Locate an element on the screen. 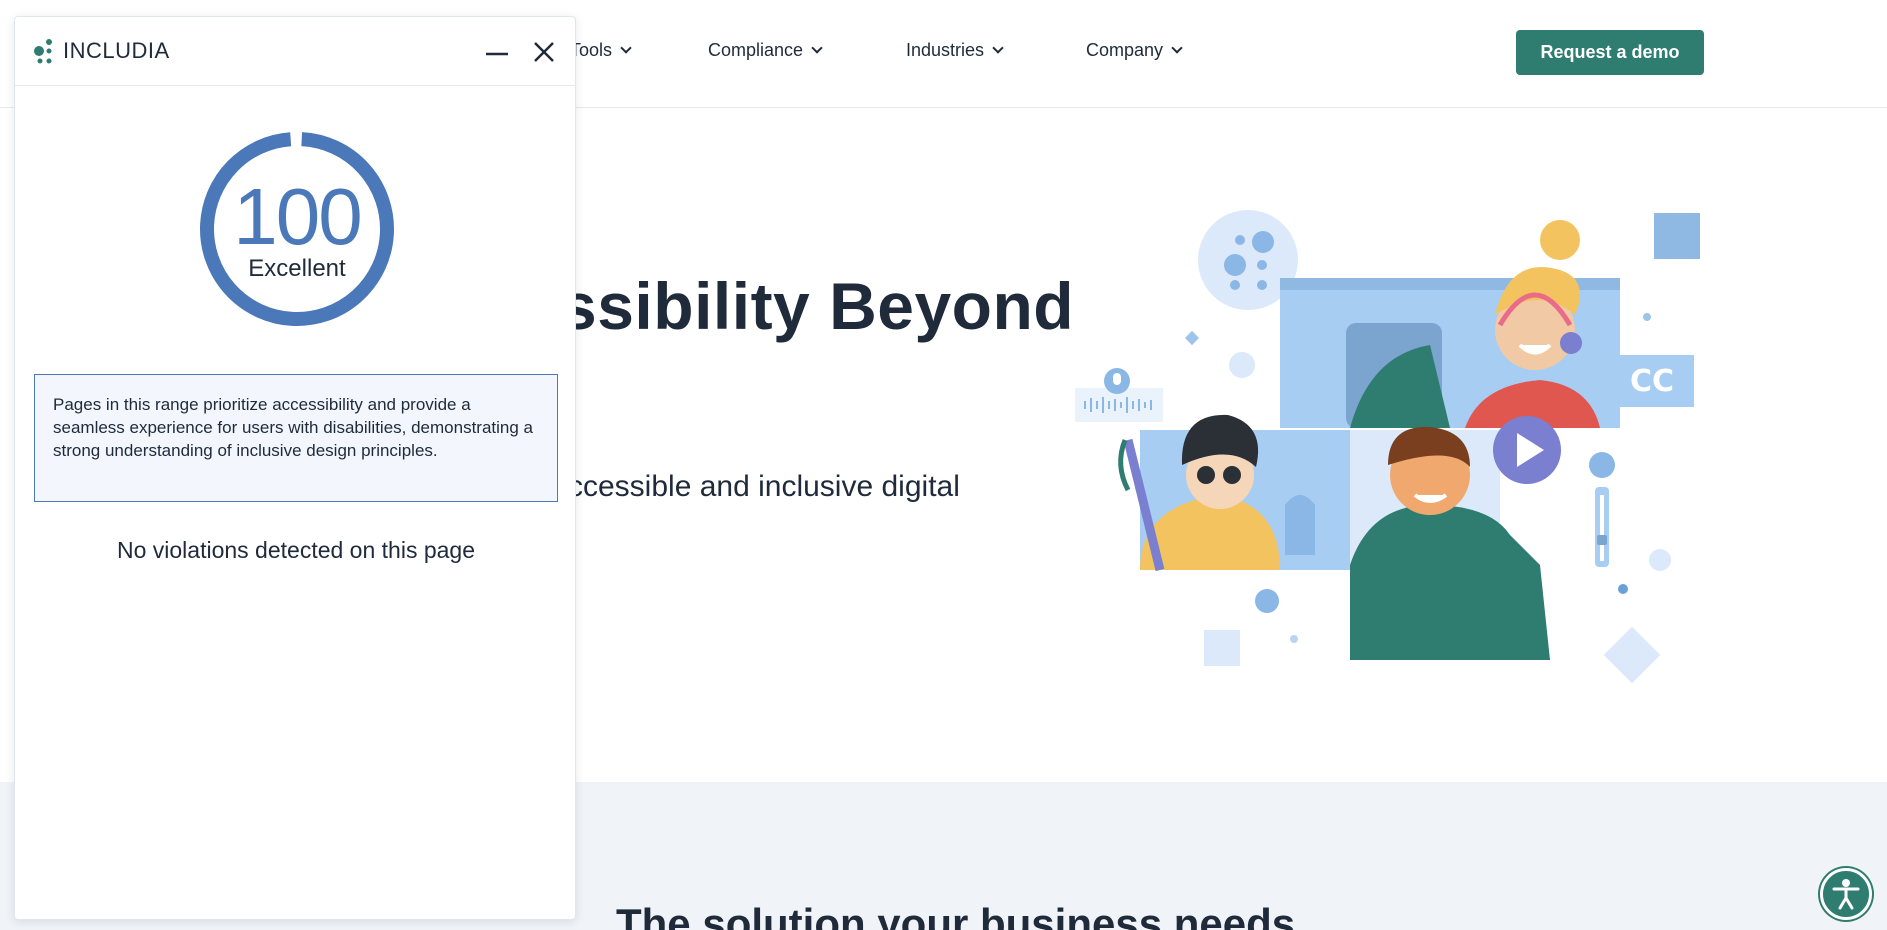  volume-slider-thumb is located at coordinates (1602, 540).